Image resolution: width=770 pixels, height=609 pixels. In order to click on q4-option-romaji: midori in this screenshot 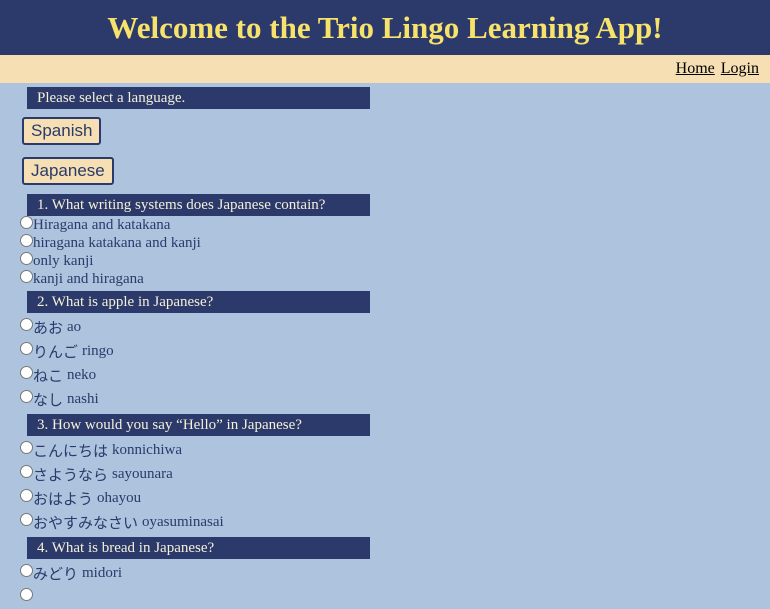, I will do `click(102, 572)`.